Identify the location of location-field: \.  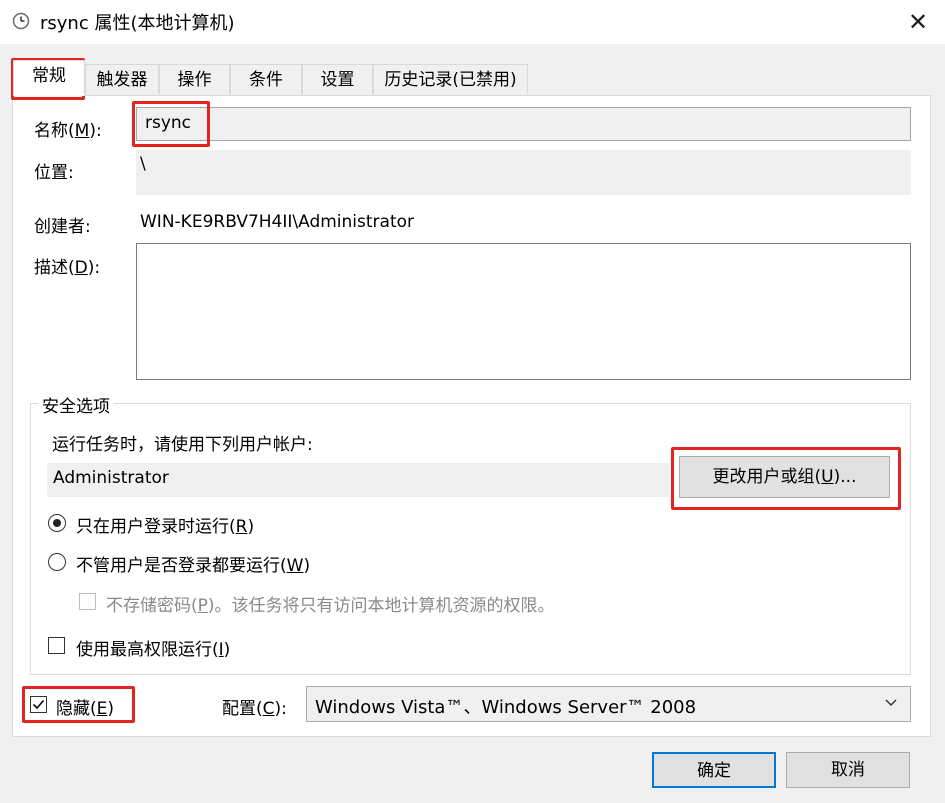
(523, 172).